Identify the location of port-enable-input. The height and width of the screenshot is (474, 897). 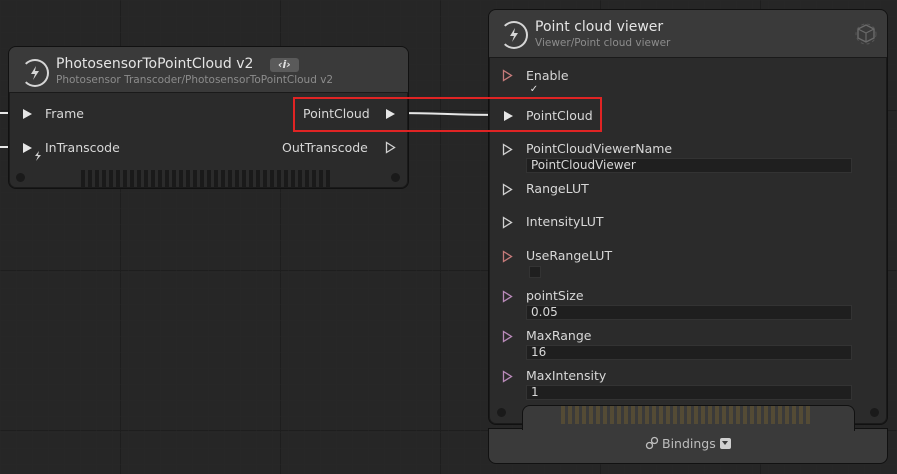
(507, 75).